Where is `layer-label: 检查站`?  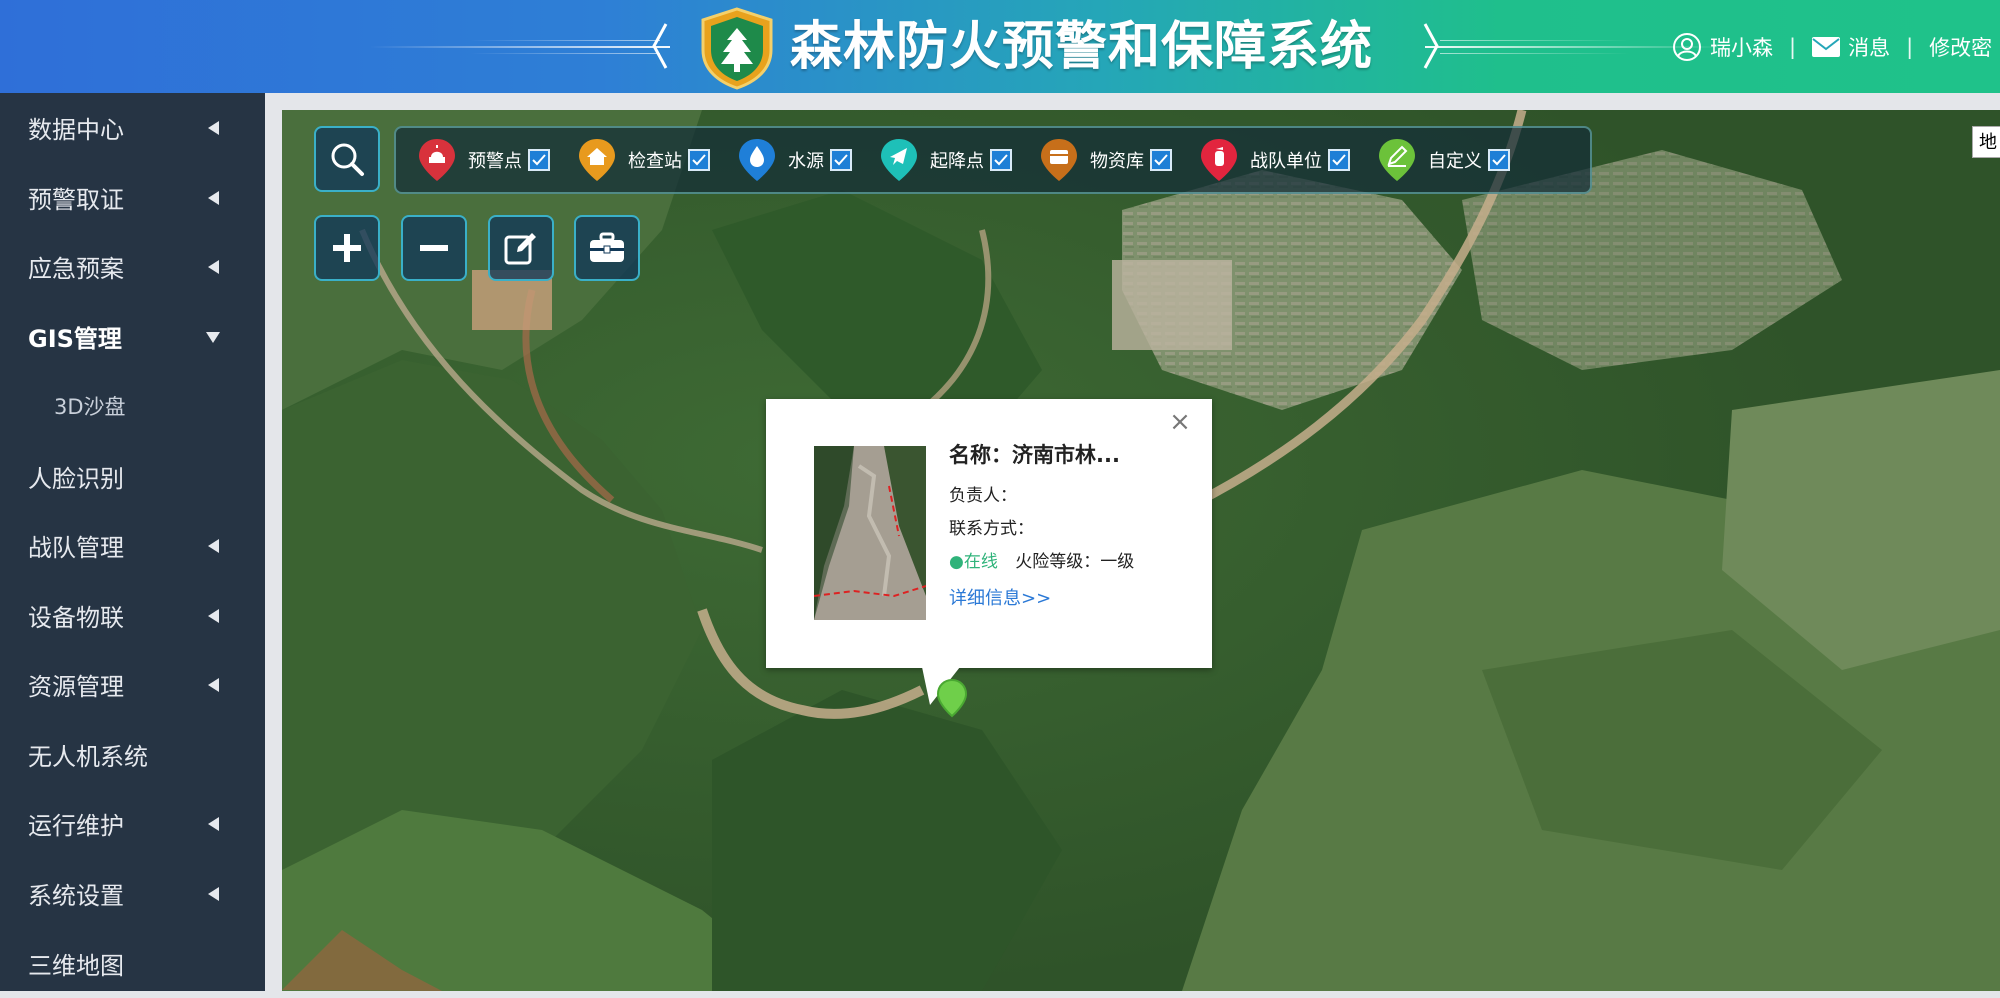 layer-label: 检查站 is located at coordinates (655, 161).